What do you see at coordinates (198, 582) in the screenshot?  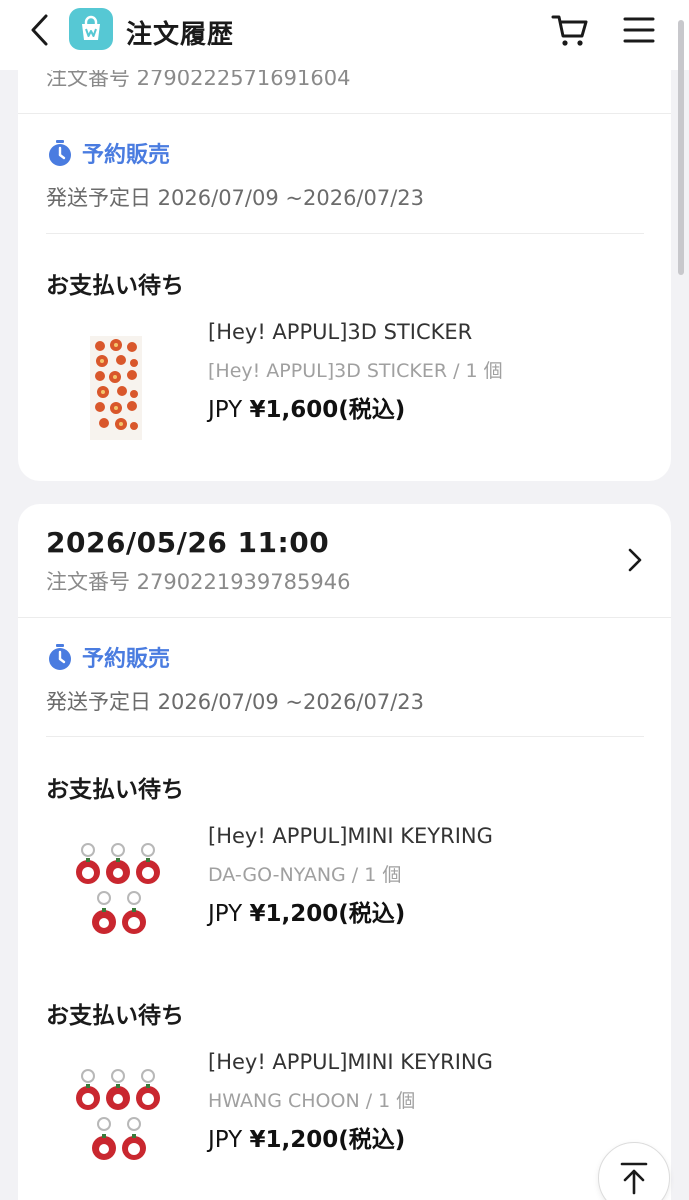 I see `order-number: 注文番号 2790221939785946` at bounding box center [198, 582].